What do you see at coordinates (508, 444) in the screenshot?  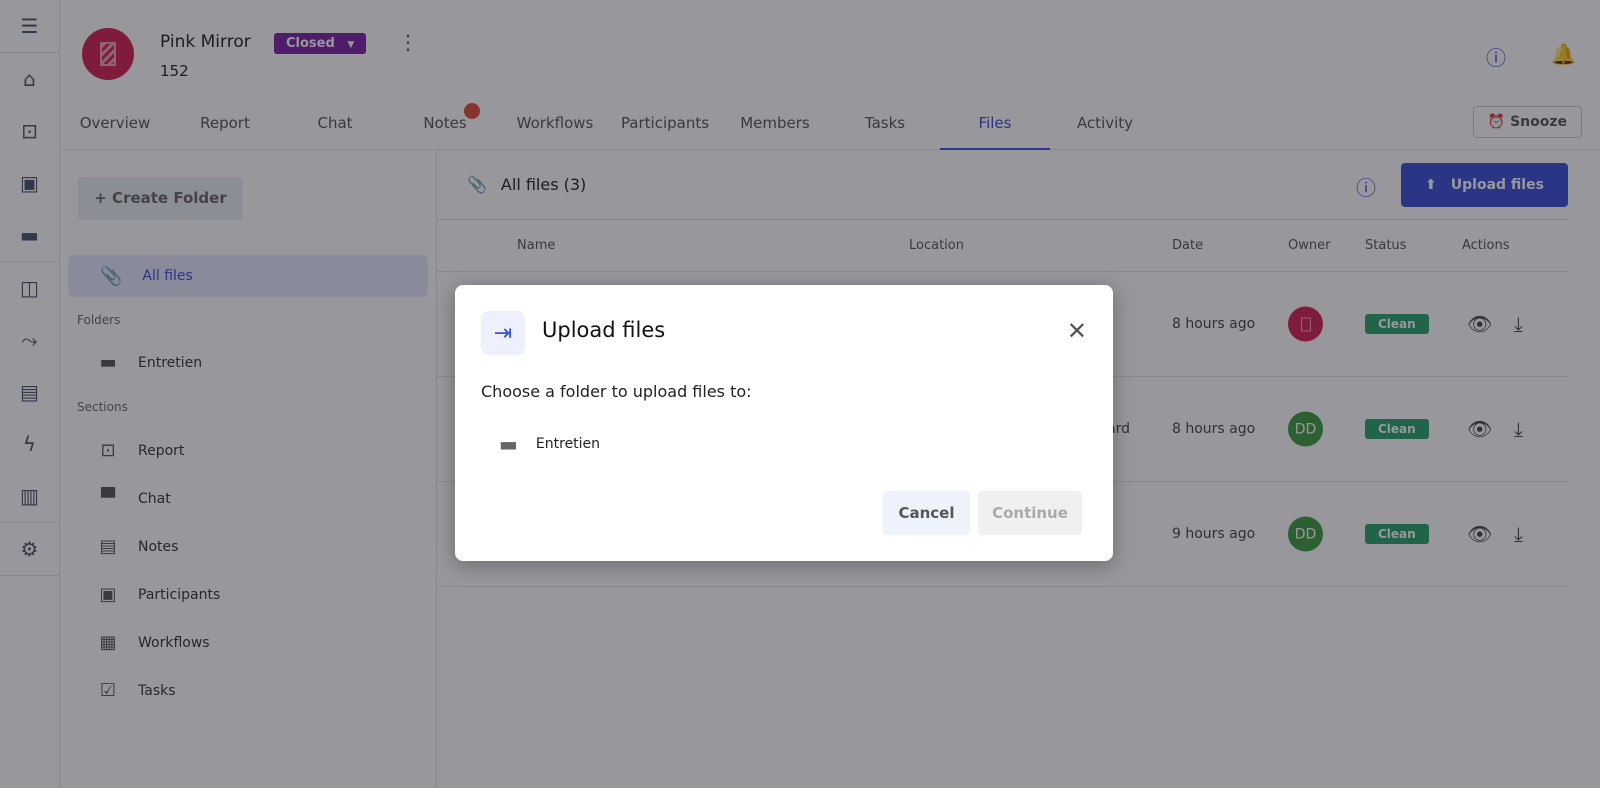 I see `folder-icon: ▬` at bounding box center [508, 444].